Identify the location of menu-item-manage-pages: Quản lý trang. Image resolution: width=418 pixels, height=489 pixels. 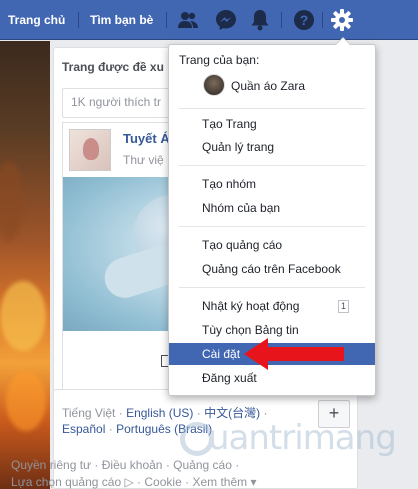
(272, 147).